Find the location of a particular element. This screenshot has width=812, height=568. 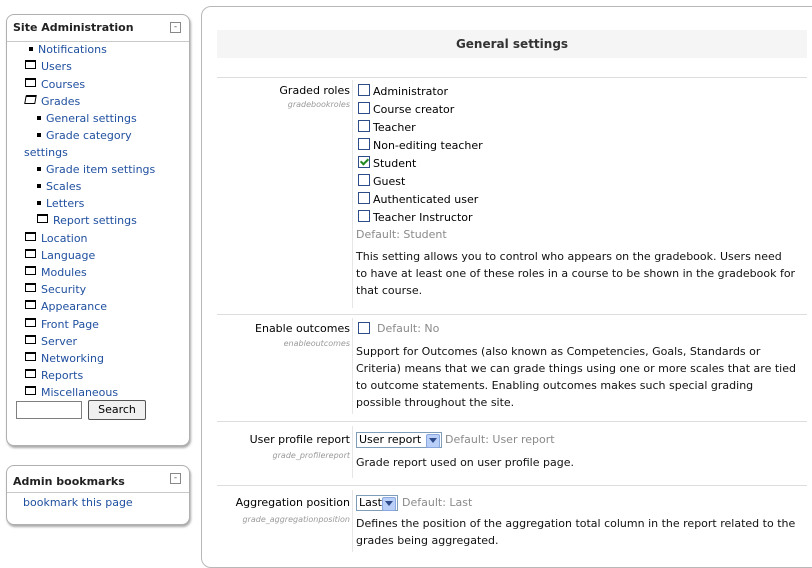

nav-item-label: Notifications is located at coordinates (72, 49).